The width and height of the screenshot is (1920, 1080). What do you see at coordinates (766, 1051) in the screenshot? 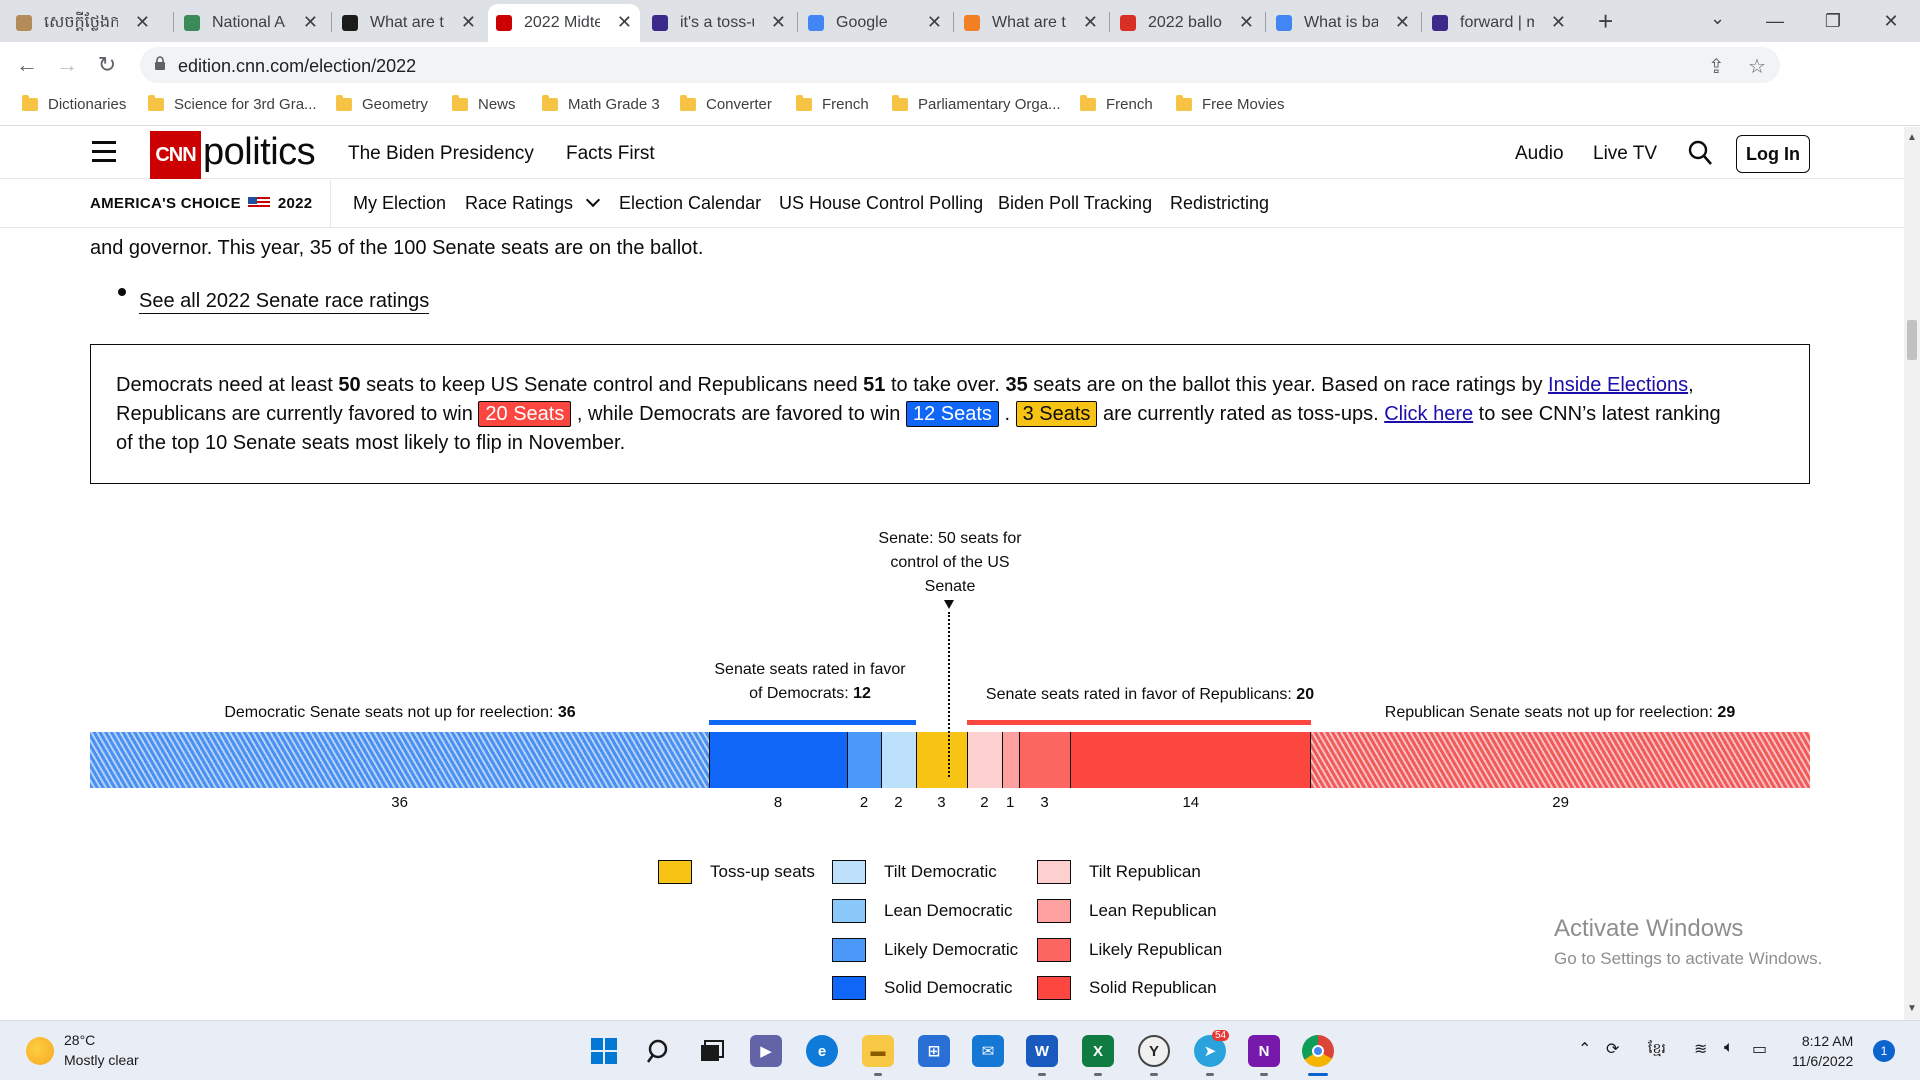
I see `teams-chat-icon: ▶` at bounding box center [766, 1051].